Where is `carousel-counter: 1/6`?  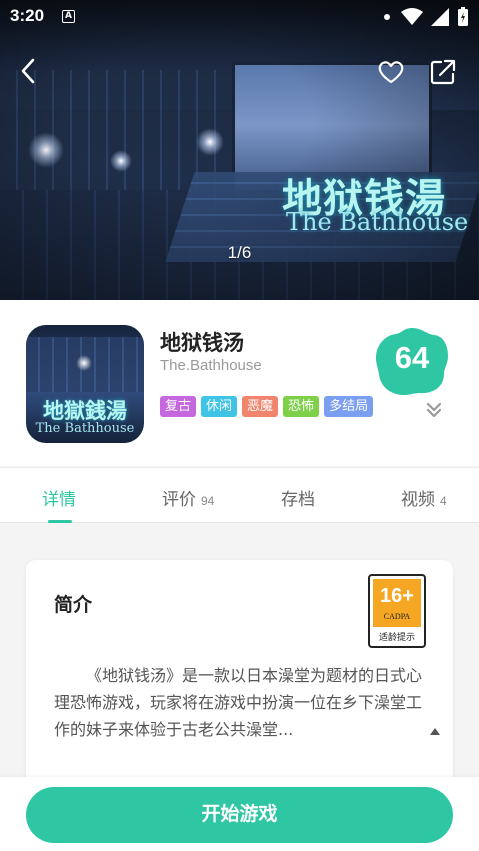 carousel-counter: 1/6 is located at coordinates (239, 252).